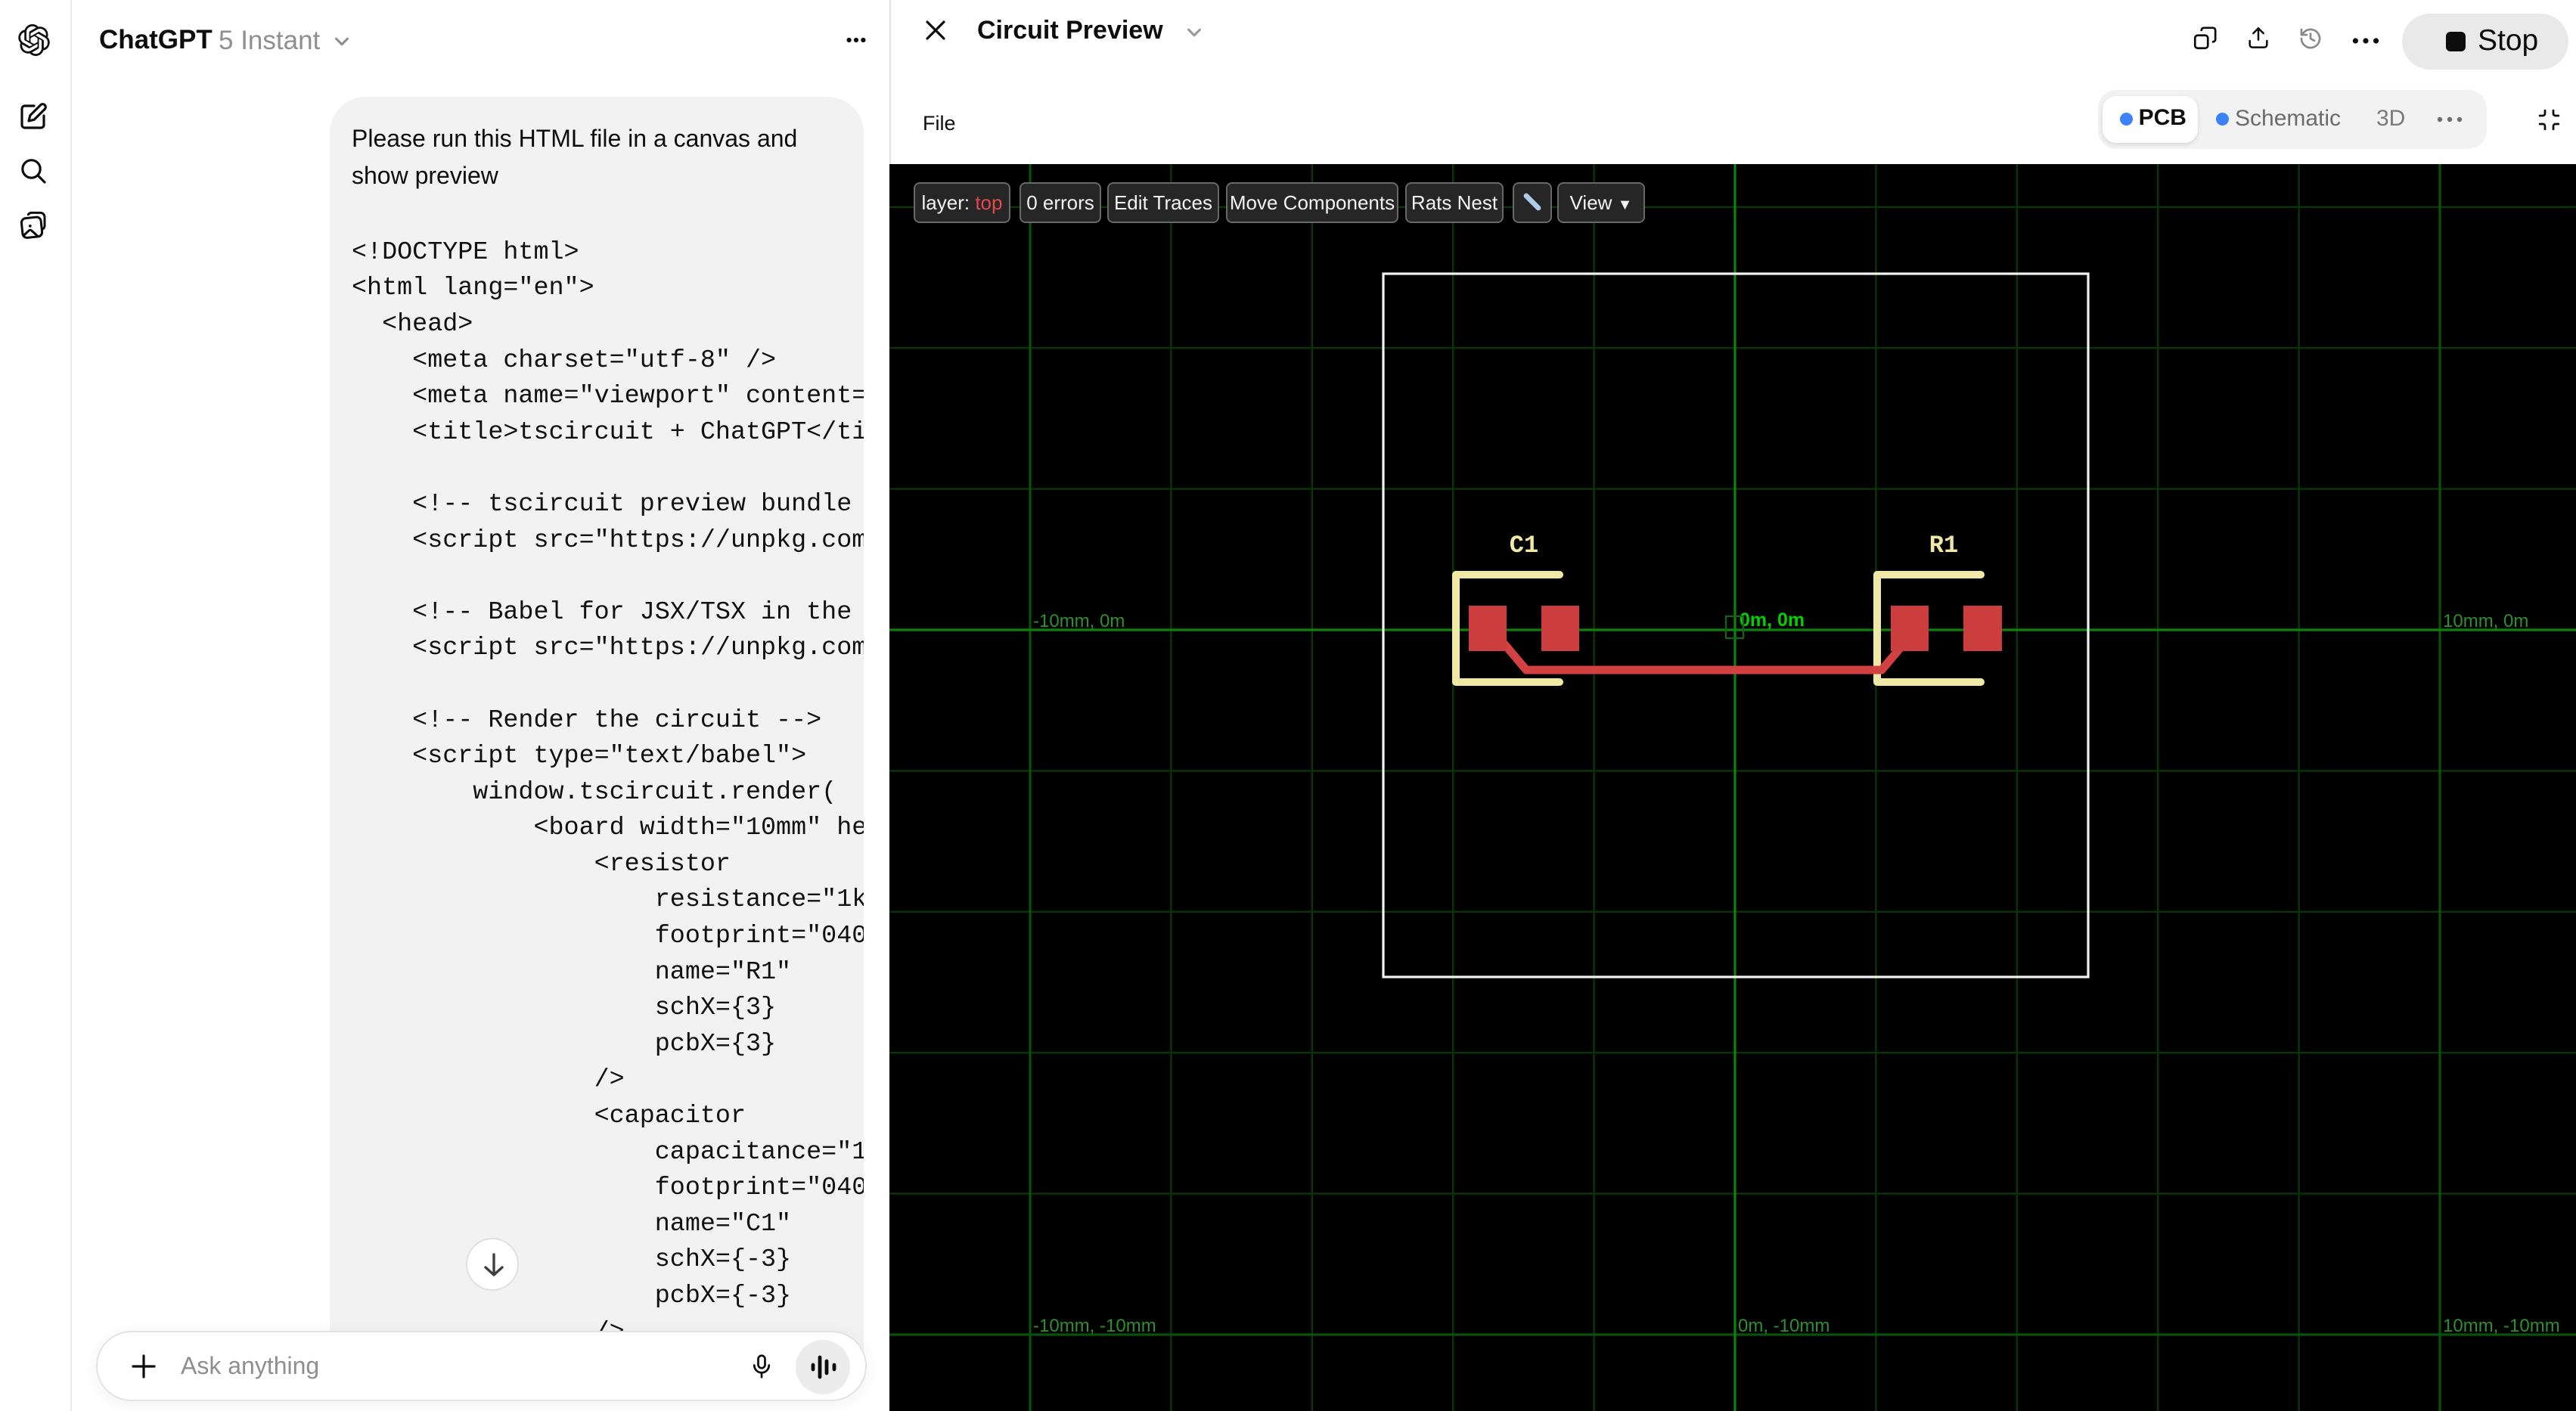 This screenshot has height=1411, width=2576. What do you see at coordinates (1094, 1326) in the screenshot?
I see `svg-text: -10mm, -10mm` at bounding box center [1094, 1326].